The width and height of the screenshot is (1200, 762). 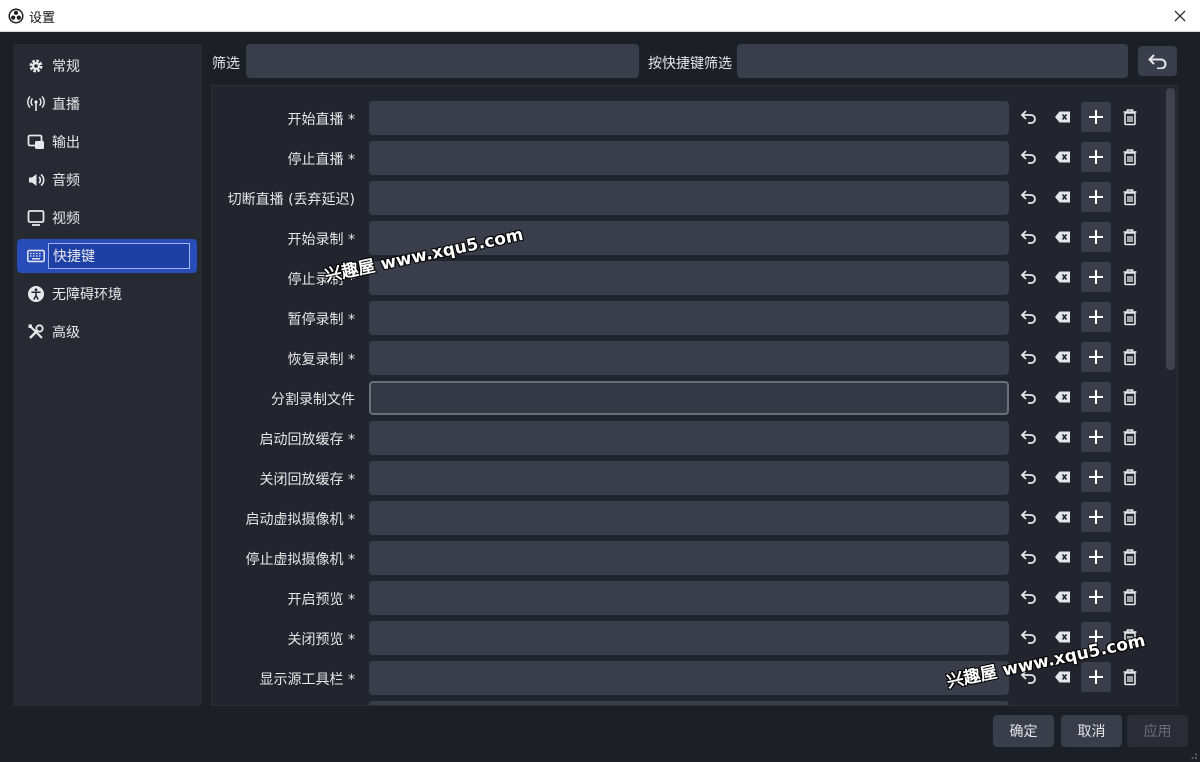 I want to click on hotkey-label: 停止直播 *, so click(x=321, y=160).